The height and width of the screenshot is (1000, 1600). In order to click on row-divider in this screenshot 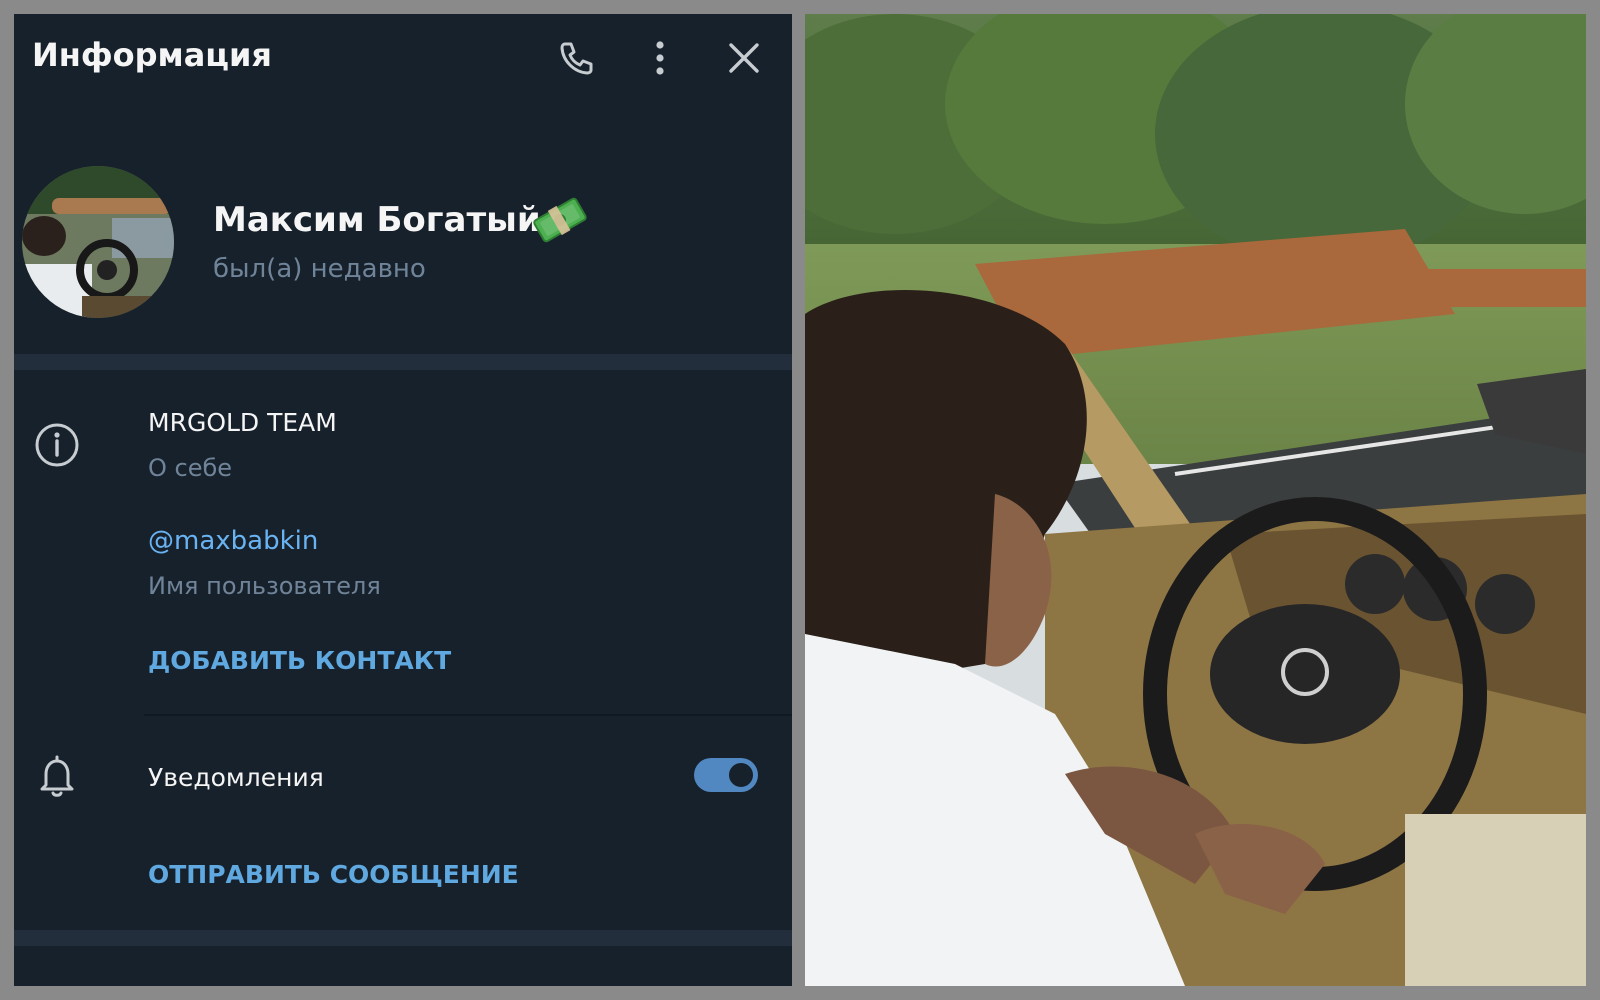, I will do `click(468, 715)`.